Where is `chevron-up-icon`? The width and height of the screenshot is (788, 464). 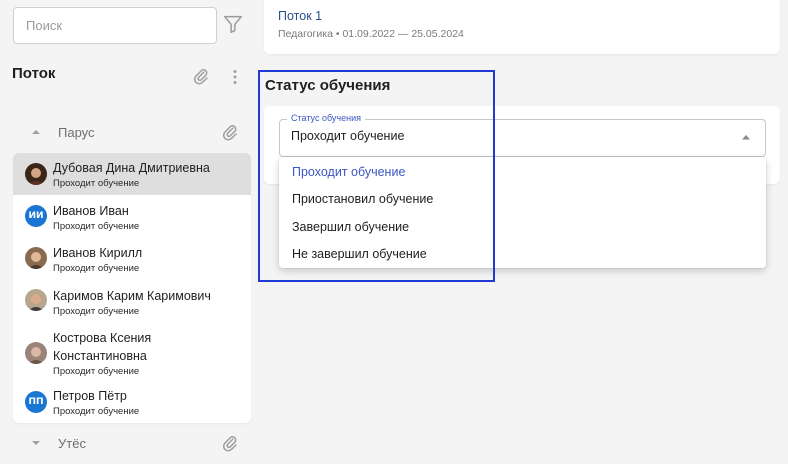 chevron-up-icon is located at coordinates (36, 132).